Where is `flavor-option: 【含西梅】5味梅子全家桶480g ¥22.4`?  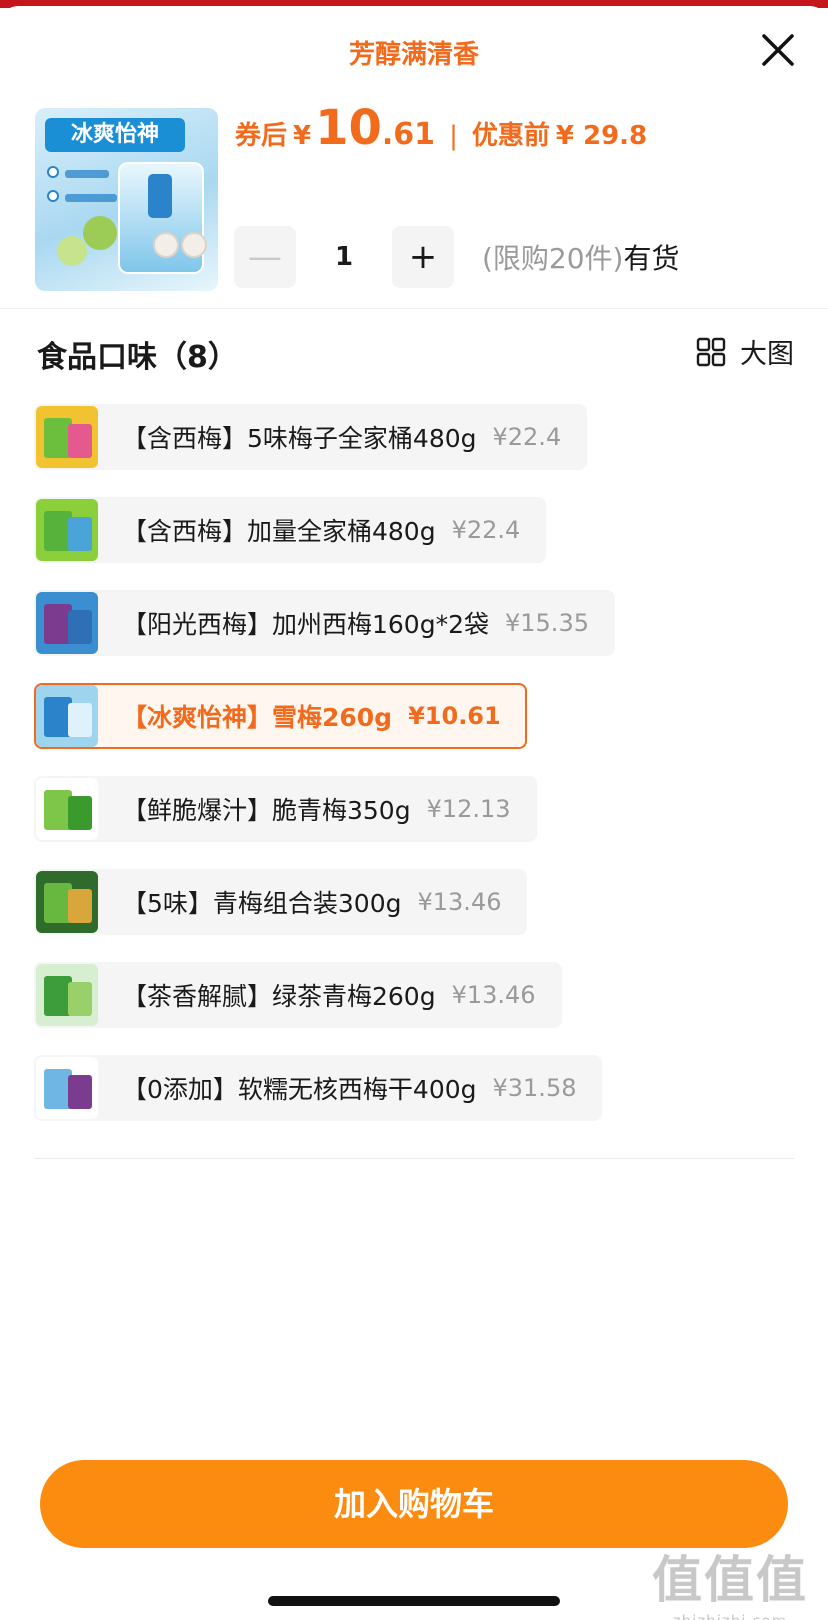
flavor-option: 【含西梅】5味梅子全家桶480g ¥22.4 is located at coordinates (311, 437).